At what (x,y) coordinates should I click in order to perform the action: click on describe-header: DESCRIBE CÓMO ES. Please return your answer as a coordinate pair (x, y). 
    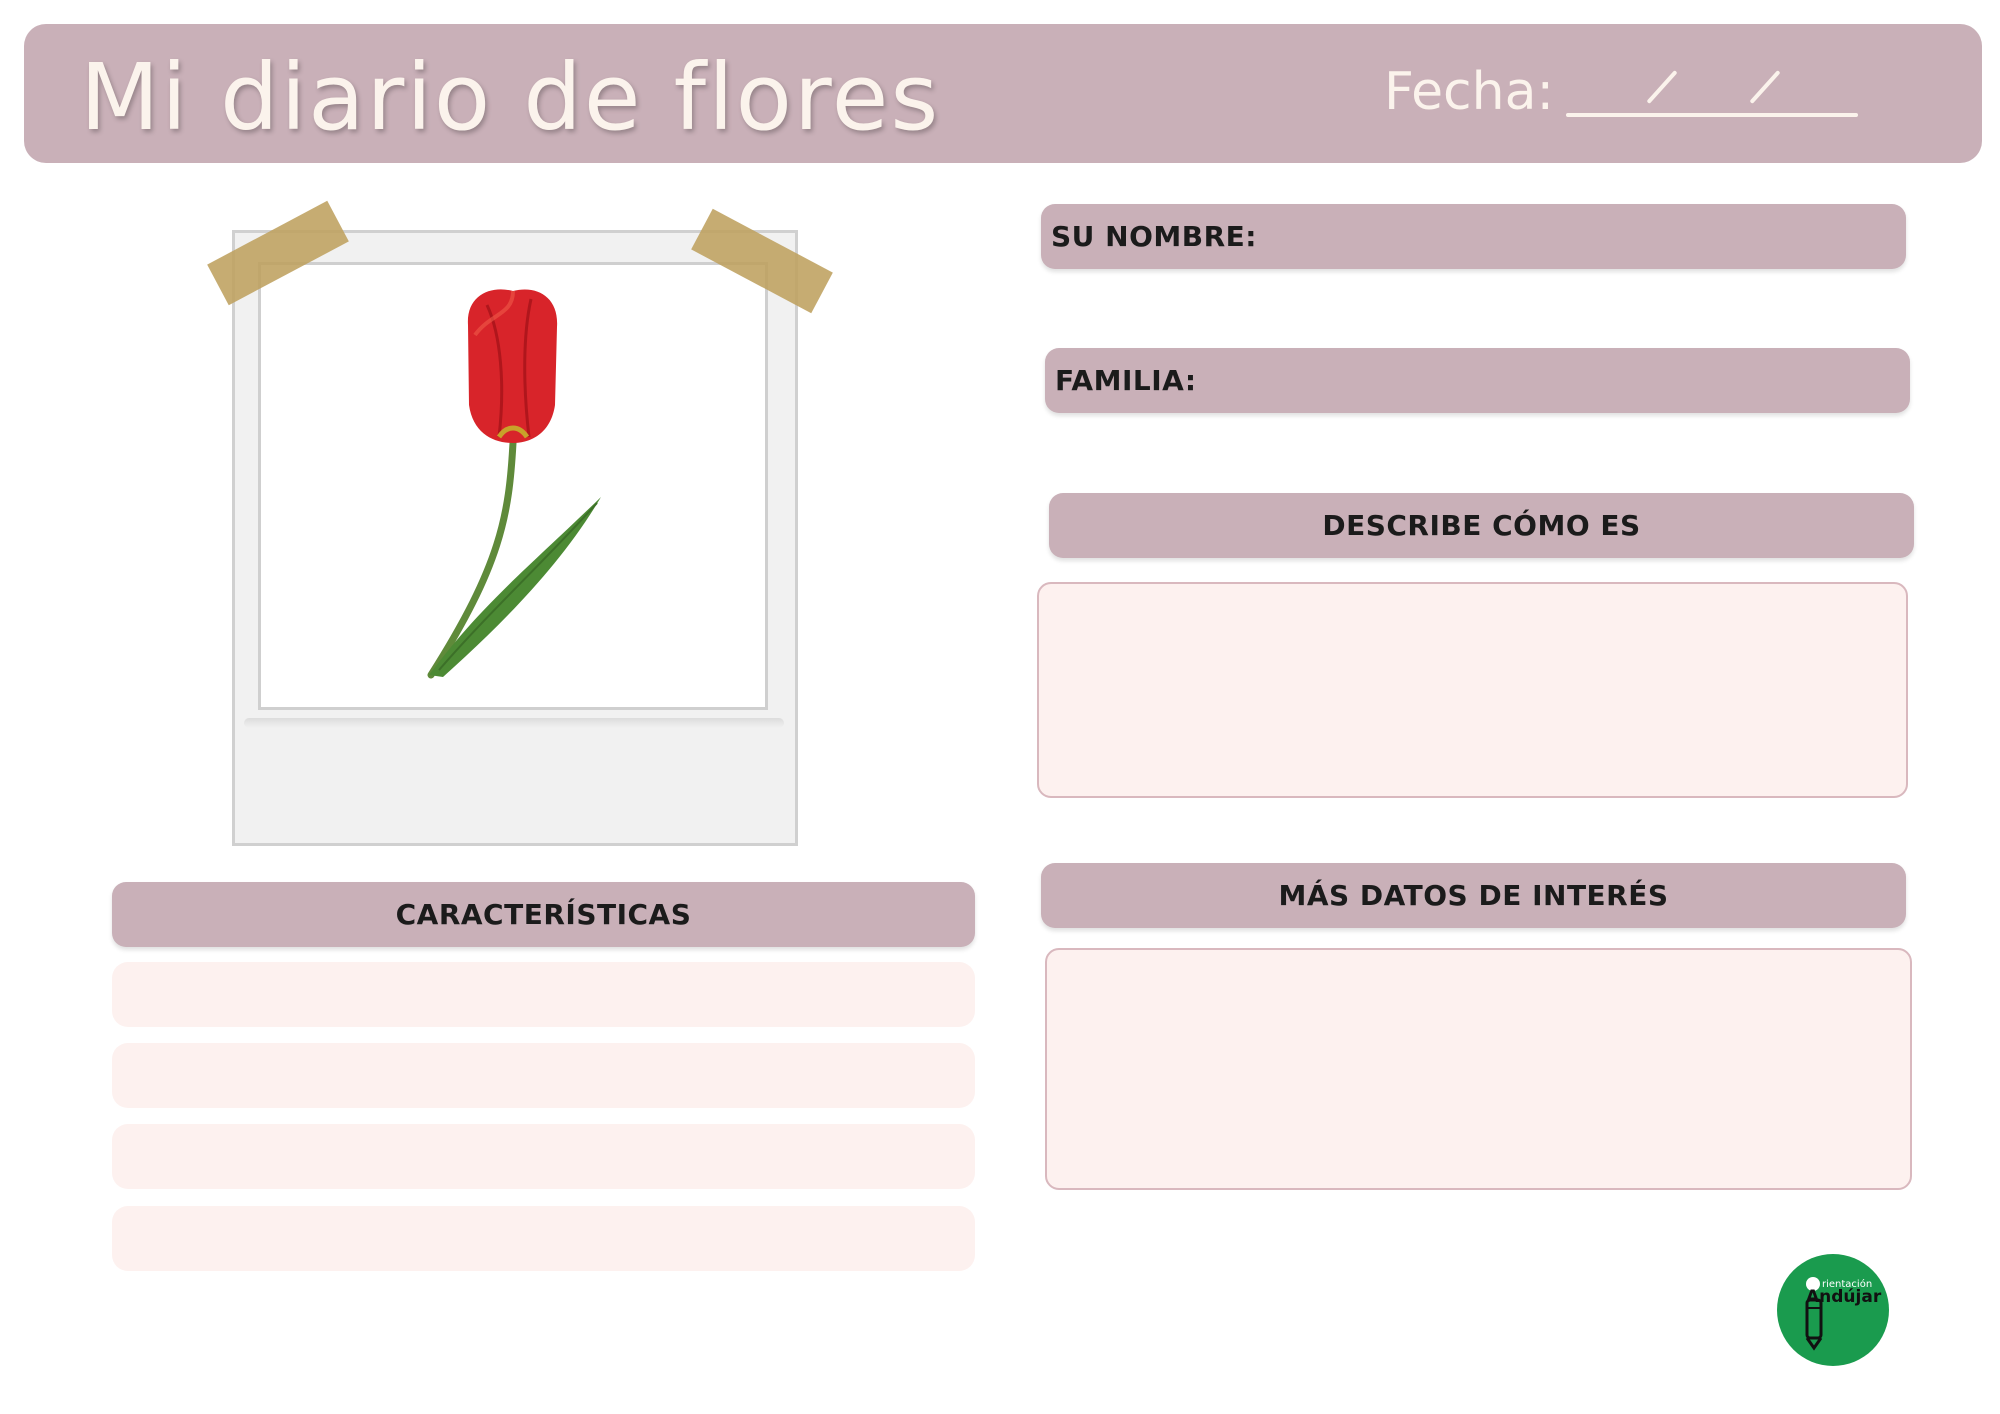
    Looking at the image, I should click on (1481, 525).